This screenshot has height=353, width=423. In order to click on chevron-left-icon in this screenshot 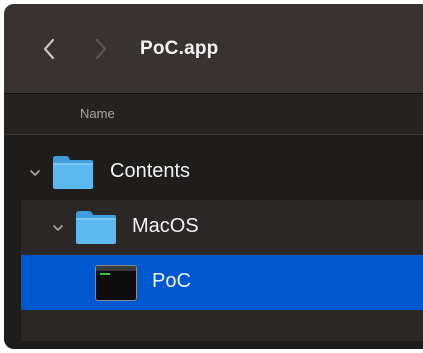, I will do `click(49, 49)`.